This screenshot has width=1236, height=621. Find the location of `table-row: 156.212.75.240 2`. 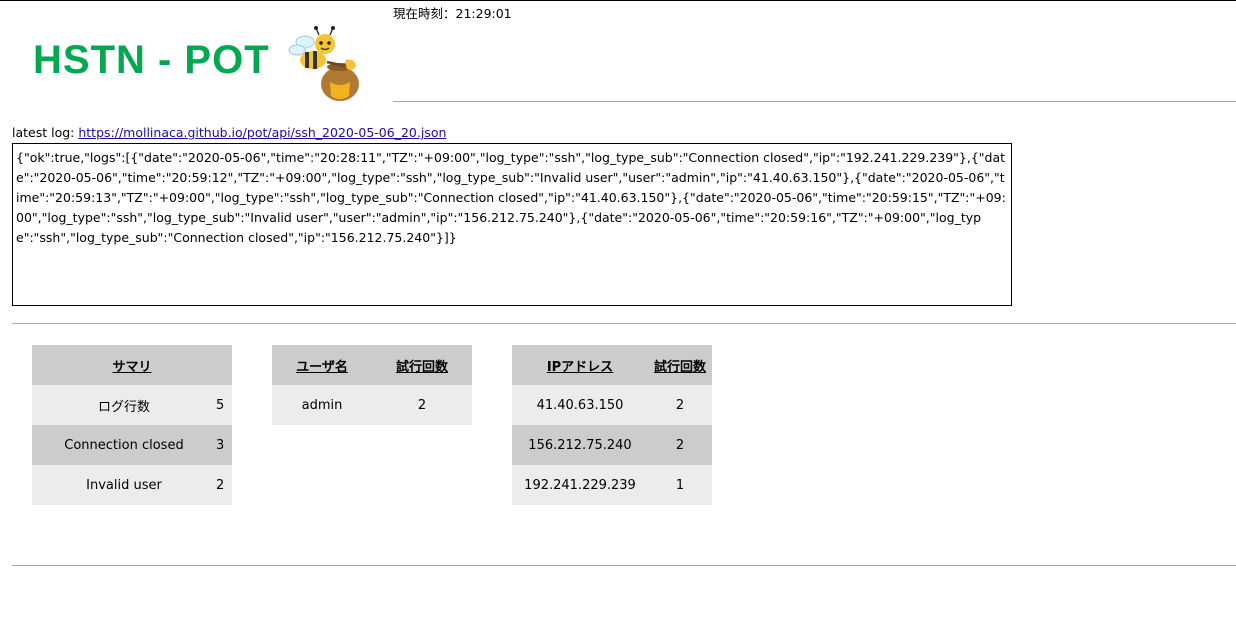

table-row: 156.212.75.240 2 is located at coordinates (612, 445).